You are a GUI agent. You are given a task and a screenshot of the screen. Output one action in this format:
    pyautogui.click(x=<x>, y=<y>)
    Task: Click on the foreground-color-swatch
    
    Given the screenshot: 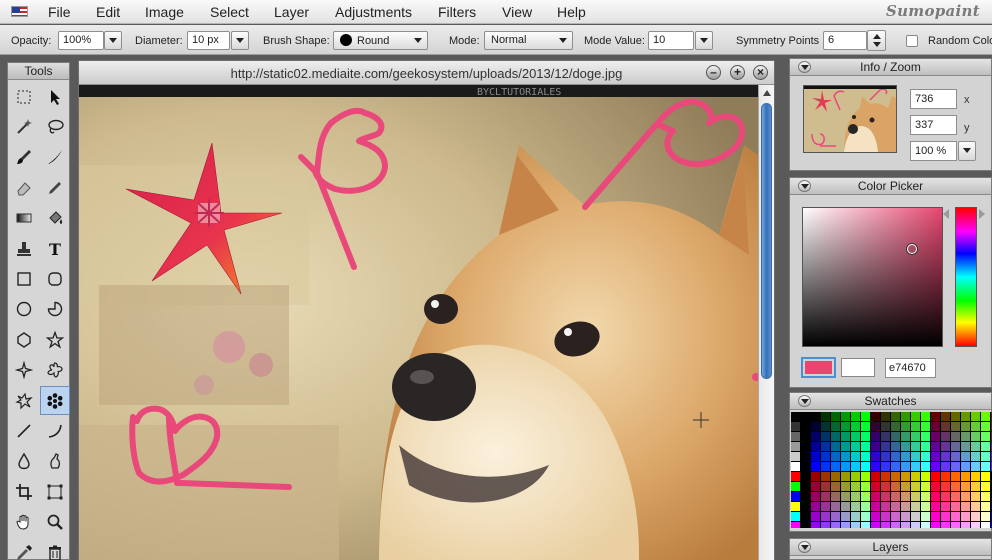 What is the action you would take?
    pyautogui.click(x=818, y=367)
    